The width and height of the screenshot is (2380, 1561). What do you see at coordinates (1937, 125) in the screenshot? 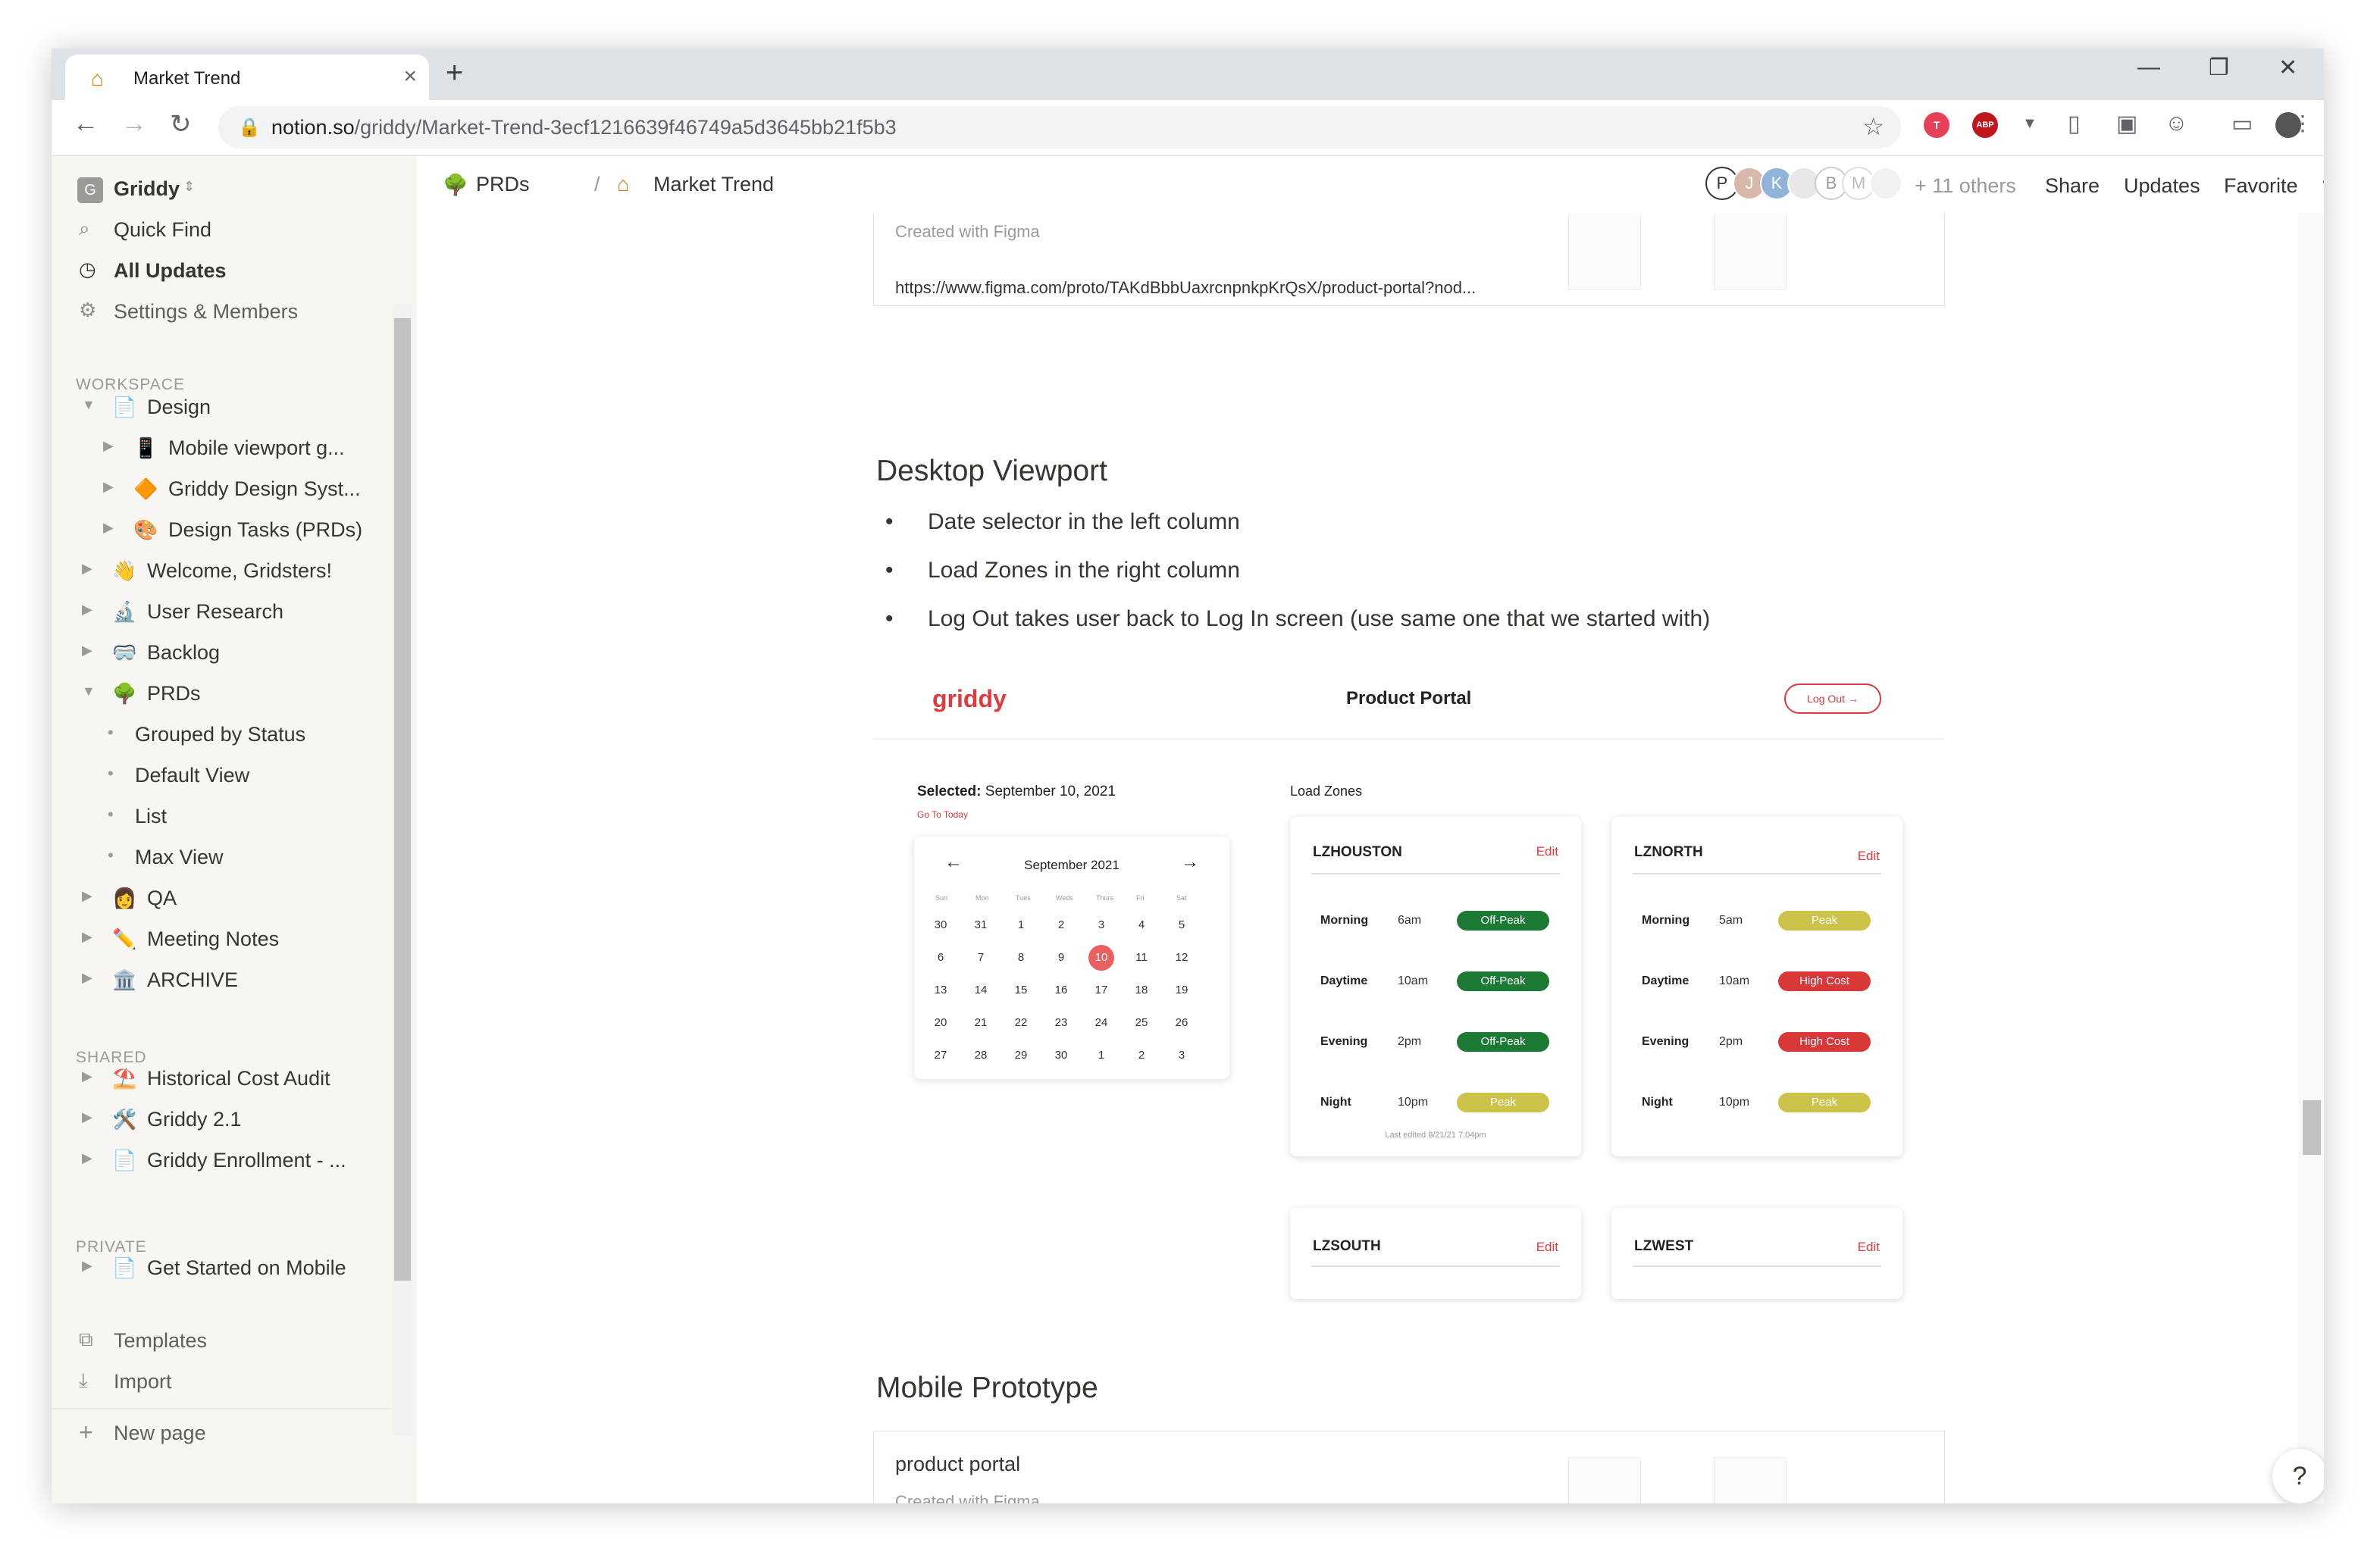
I see `extension-t-icon: T` at bounding box center [1937, 125].